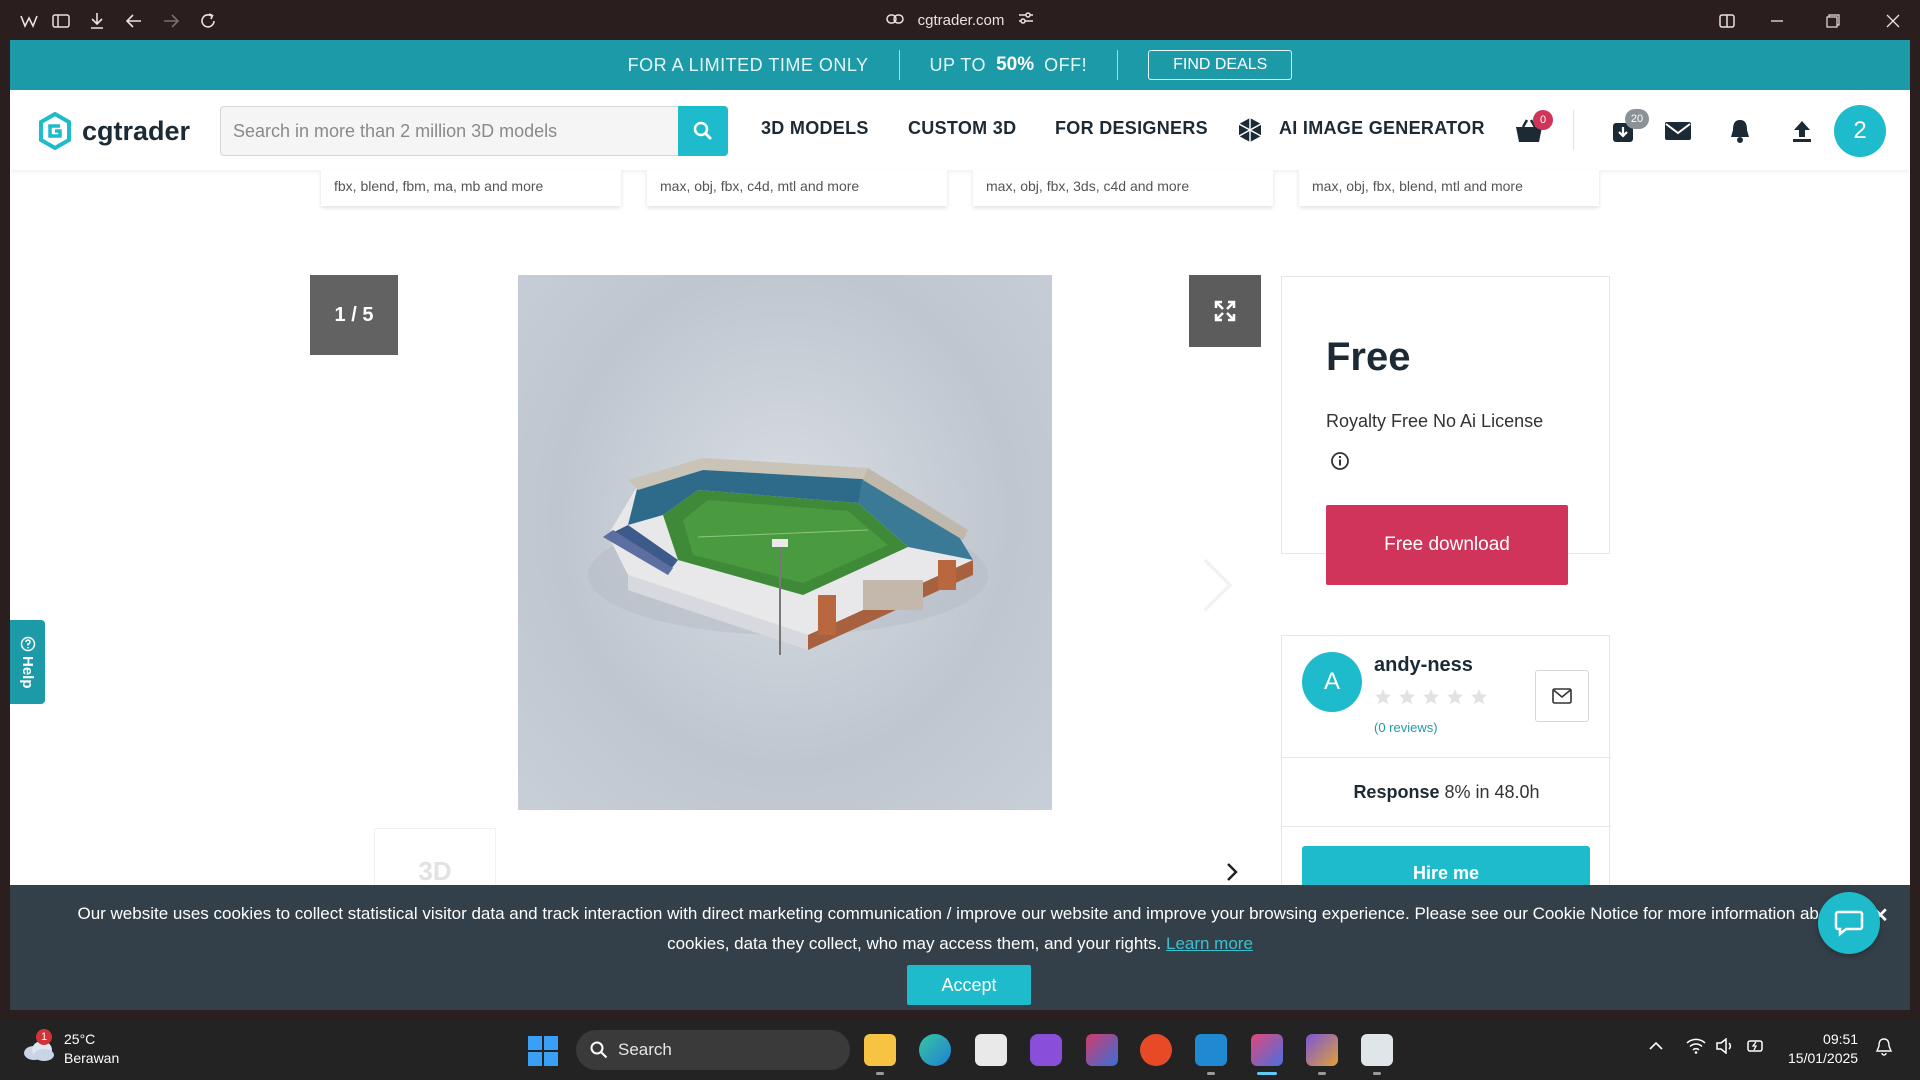 This screenshot has height=1080, width=1920. Describe the element at coordinates (1131, 128) in the screenshot. I see `nav-for-designers: FOR DESIGNERS` at that location.